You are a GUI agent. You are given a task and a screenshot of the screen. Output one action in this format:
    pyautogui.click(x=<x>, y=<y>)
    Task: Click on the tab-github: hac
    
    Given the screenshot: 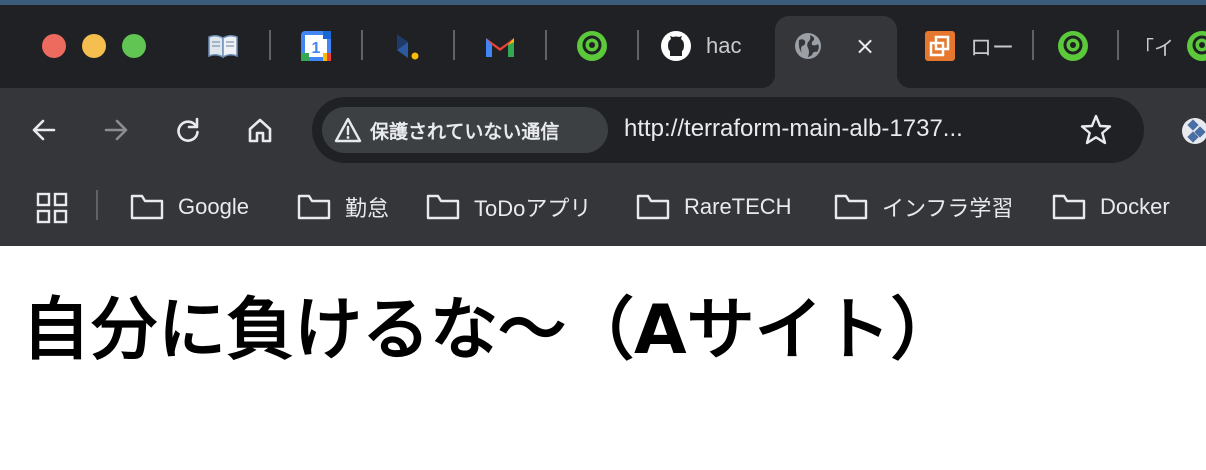 What is the action you would take?
    pyautogui.click(x=706, y=46)
    